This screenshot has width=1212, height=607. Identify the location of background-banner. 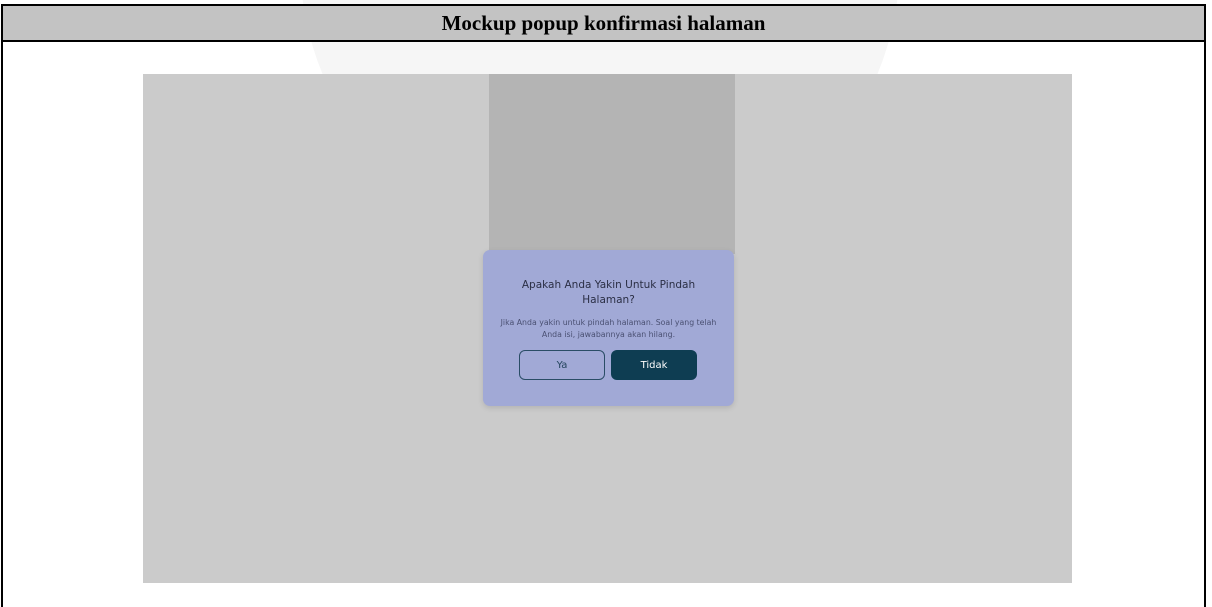
(612, 164).